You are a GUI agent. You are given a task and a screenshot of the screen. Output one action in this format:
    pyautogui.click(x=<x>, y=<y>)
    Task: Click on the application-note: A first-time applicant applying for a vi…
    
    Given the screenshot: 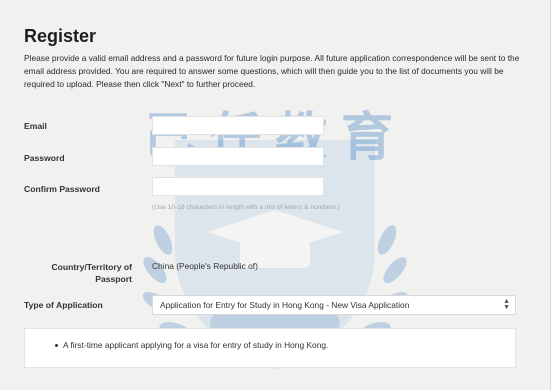 What is the action you would take?
    pyautogui.click(x=196, y=345)
    